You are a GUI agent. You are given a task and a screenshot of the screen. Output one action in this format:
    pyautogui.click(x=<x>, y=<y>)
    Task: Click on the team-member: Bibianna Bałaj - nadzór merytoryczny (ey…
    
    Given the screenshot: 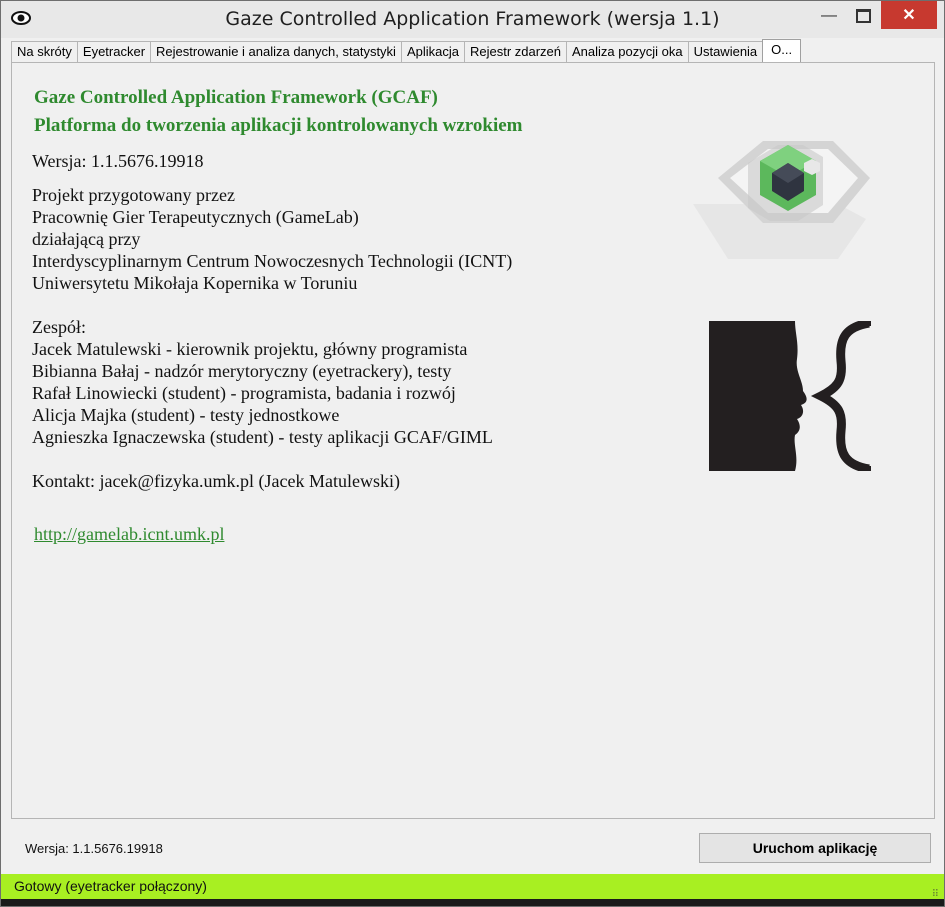 What is the action you would take?
    pyautogui.click(x=242, y=371)
    